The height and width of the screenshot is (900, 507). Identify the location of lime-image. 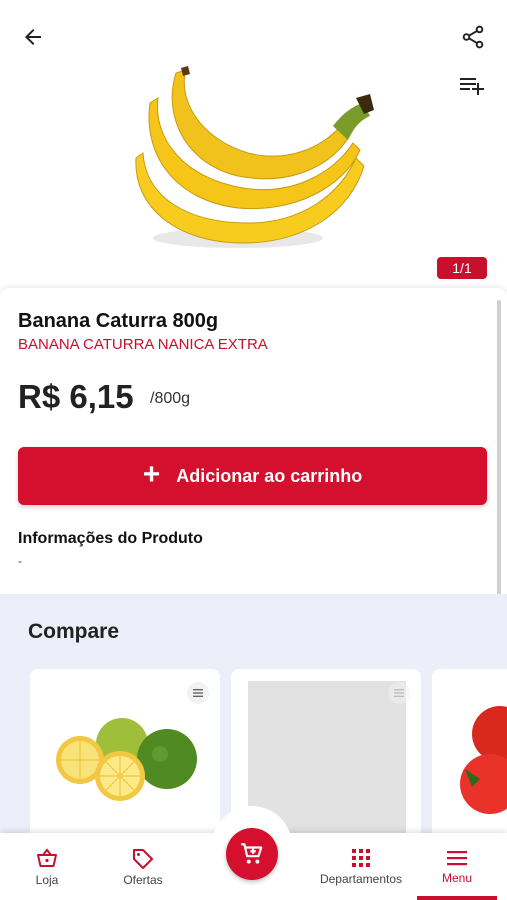
(126, 759).